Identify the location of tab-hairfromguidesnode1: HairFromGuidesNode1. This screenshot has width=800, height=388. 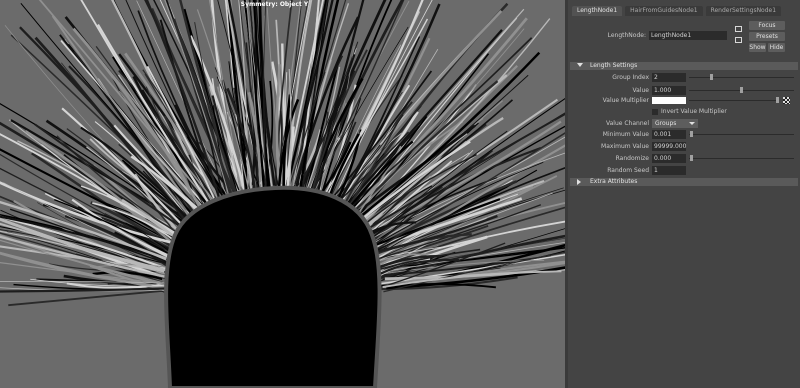
(664, 11).